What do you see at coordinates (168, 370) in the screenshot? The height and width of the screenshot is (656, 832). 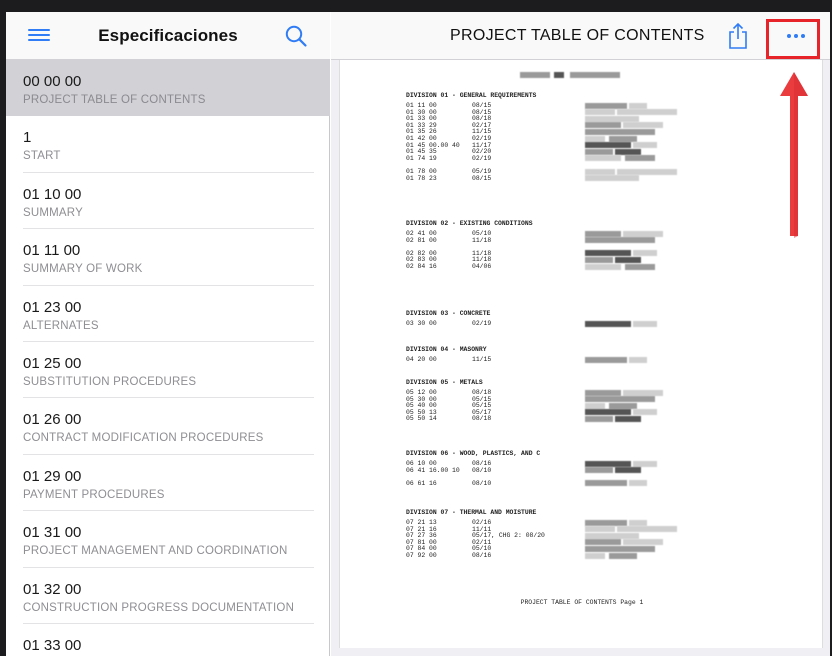 I see `list-item: 01 25 00 SUBSTITUTION PROCEDURES` at bounding box center [168, 370].